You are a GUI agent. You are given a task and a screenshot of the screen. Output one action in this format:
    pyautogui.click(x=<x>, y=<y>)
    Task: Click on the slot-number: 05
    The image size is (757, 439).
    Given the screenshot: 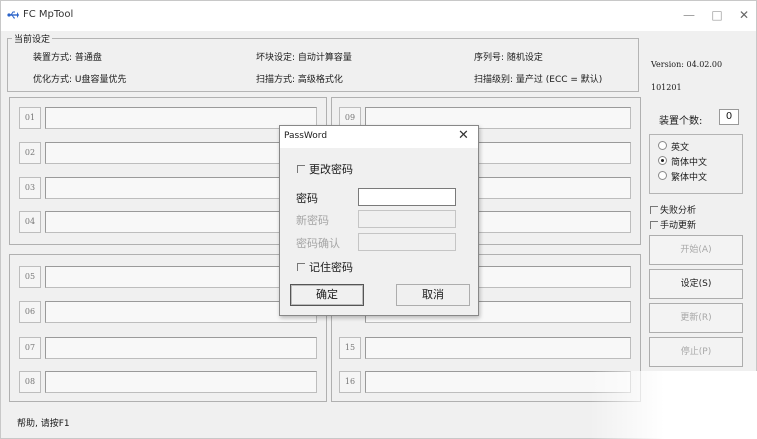 What is the action you would take?
    pyautogui.click(x=30, y=277)
    